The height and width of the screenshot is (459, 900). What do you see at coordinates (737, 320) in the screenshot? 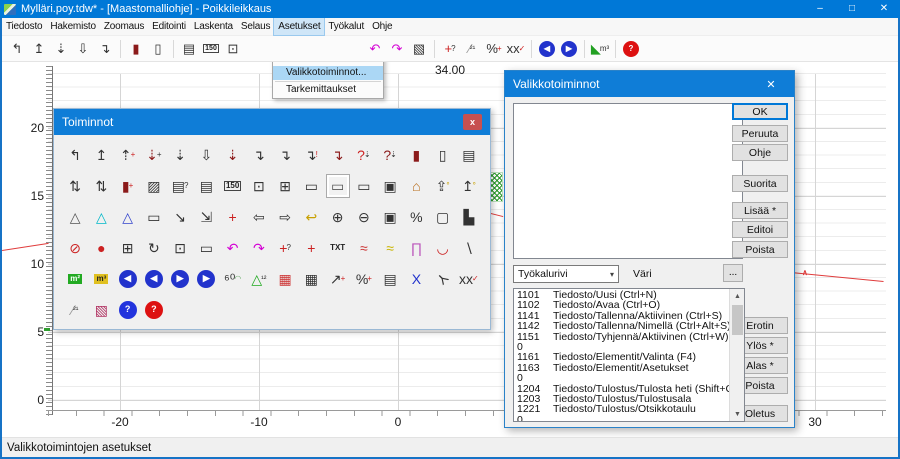
I see `scrollbar-thumb` at bounding box center [737, 320].